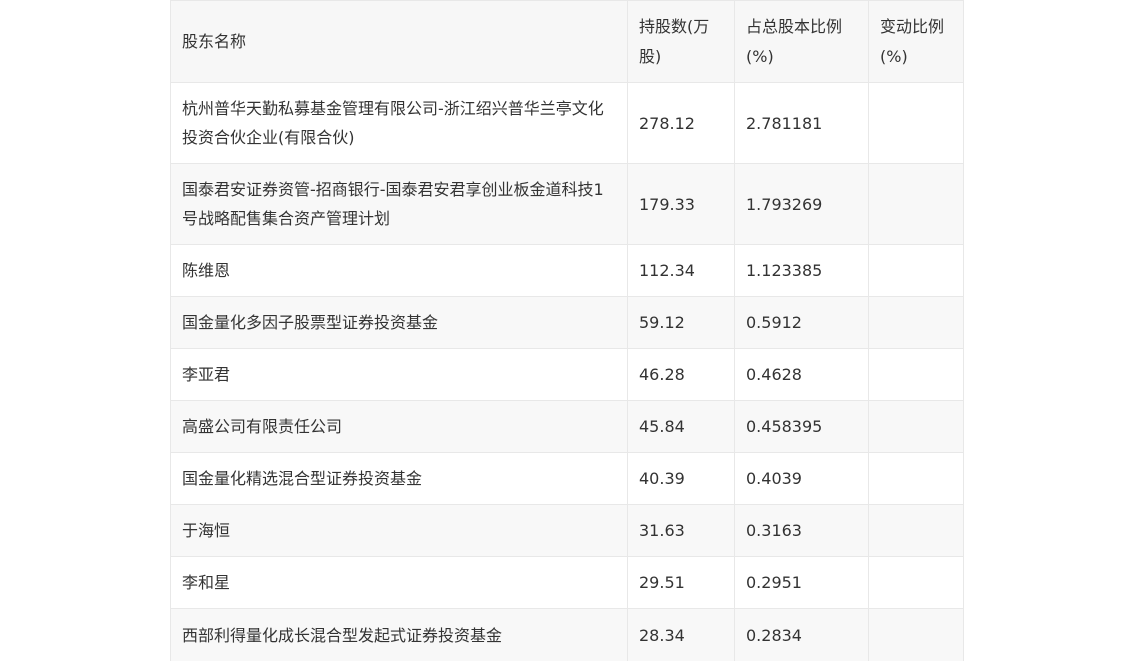  I want to click on cell-ratio: 0.4039, so click(801, 478).